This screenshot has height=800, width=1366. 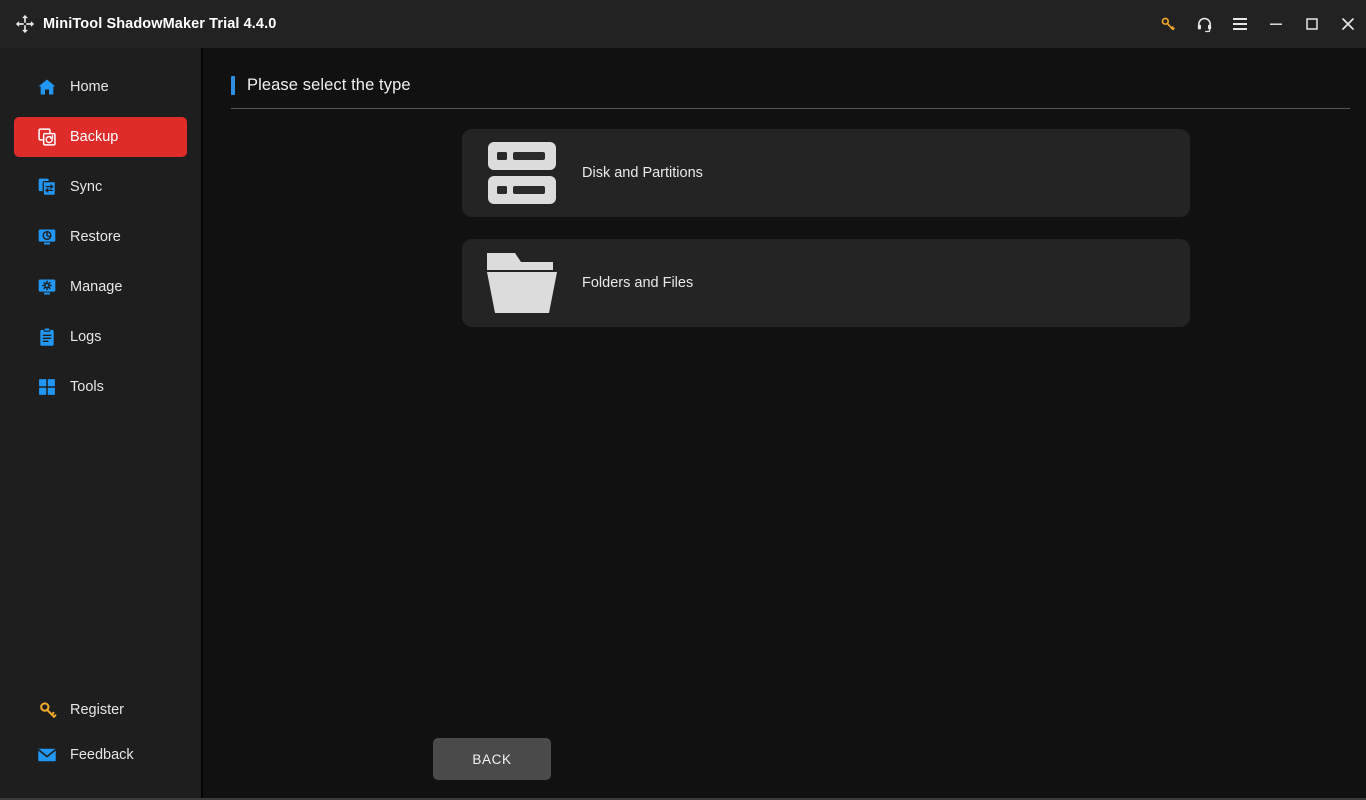 I want to click on menu-hamburger-icon, so click(x=1240, y=24).